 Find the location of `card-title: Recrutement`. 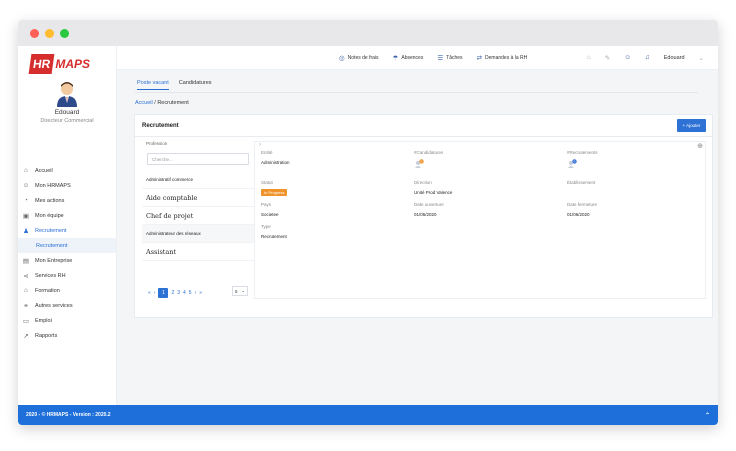

card-title: Recrutement is located at coordinates (160, 126).